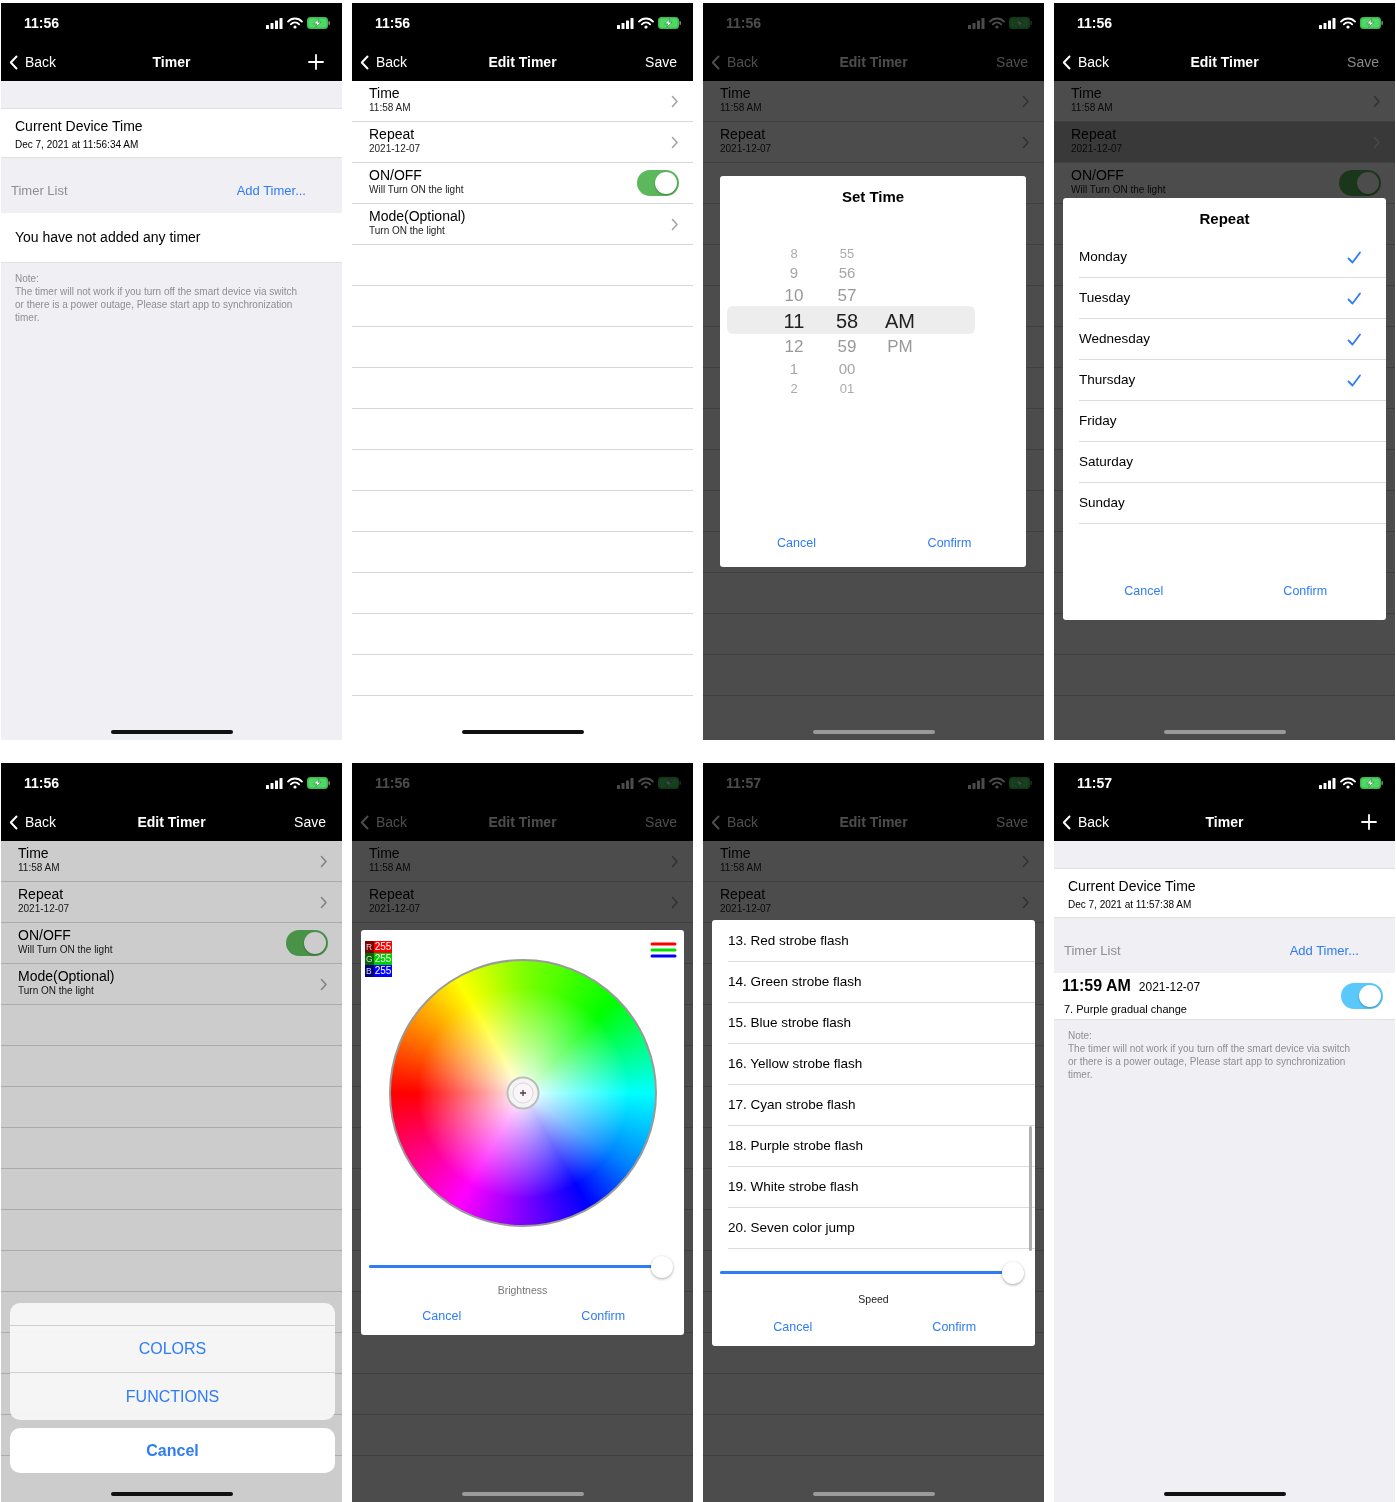 Image resolution: width=1396 pixels, height=1502 pixels. What do you see at coordinates (522, 1290) in the screenshot?
I see `slider-label: Brightness` at bounding box center [522, 1290].